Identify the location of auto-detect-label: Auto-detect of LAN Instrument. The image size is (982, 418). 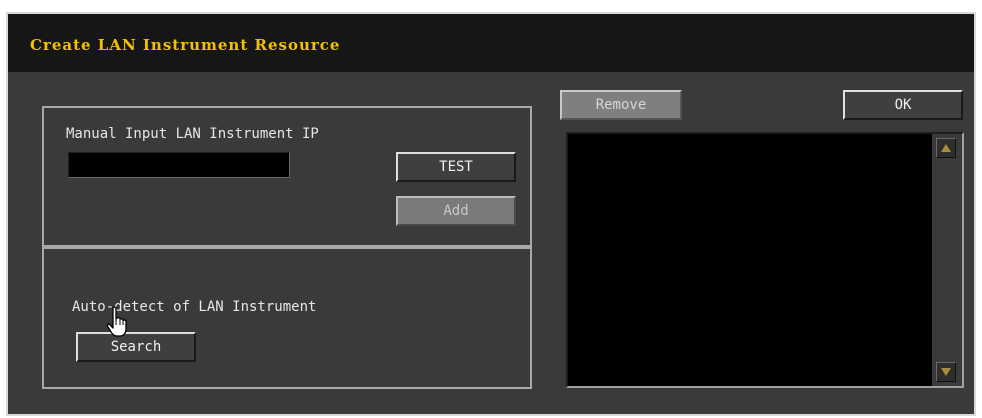
(194, 307).